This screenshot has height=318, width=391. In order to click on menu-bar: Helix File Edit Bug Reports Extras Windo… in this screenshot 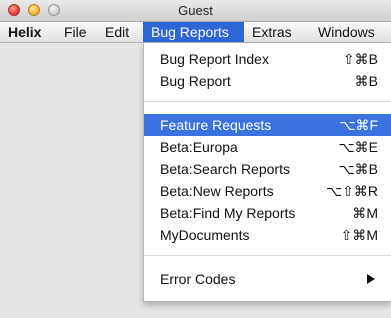, I will do `click(195, 32)`.